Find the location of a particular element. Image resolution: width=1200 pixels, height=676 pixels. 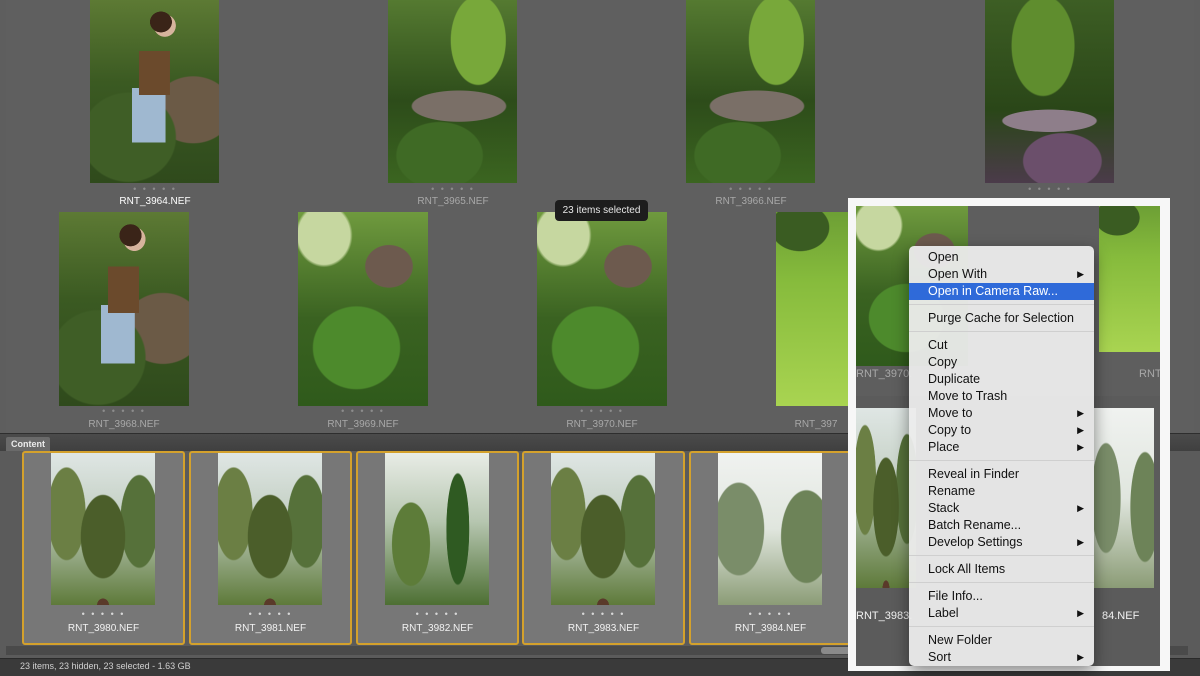

filename-label: RNT_3968.NEF is located at coordinates (124, 424).